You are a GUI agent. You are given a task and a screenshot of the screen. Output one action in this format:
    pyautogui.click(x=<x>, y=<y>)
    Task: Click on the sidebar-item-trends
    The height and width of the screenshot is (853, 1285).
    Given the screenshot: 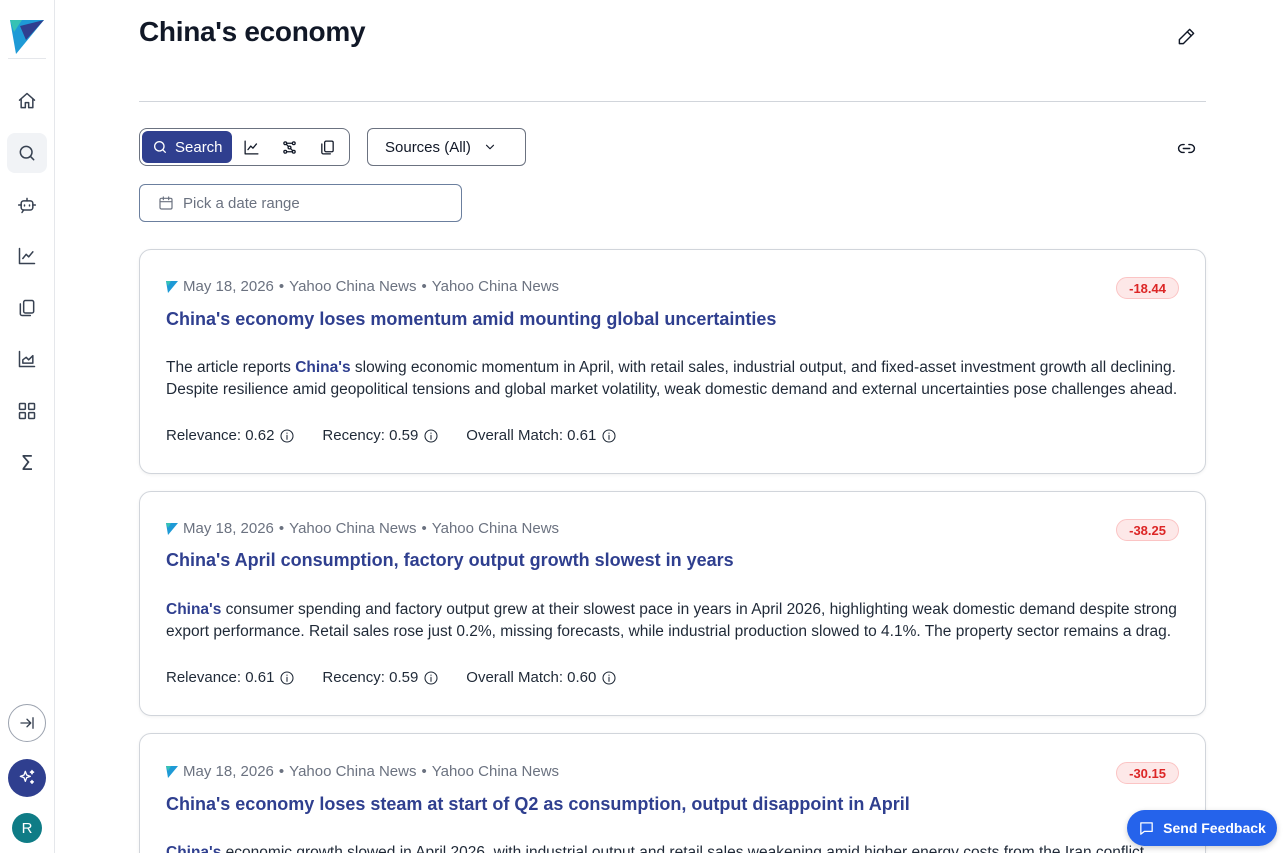 What is the action you would take?
    pyautogui.click(x=27, y=256)
    